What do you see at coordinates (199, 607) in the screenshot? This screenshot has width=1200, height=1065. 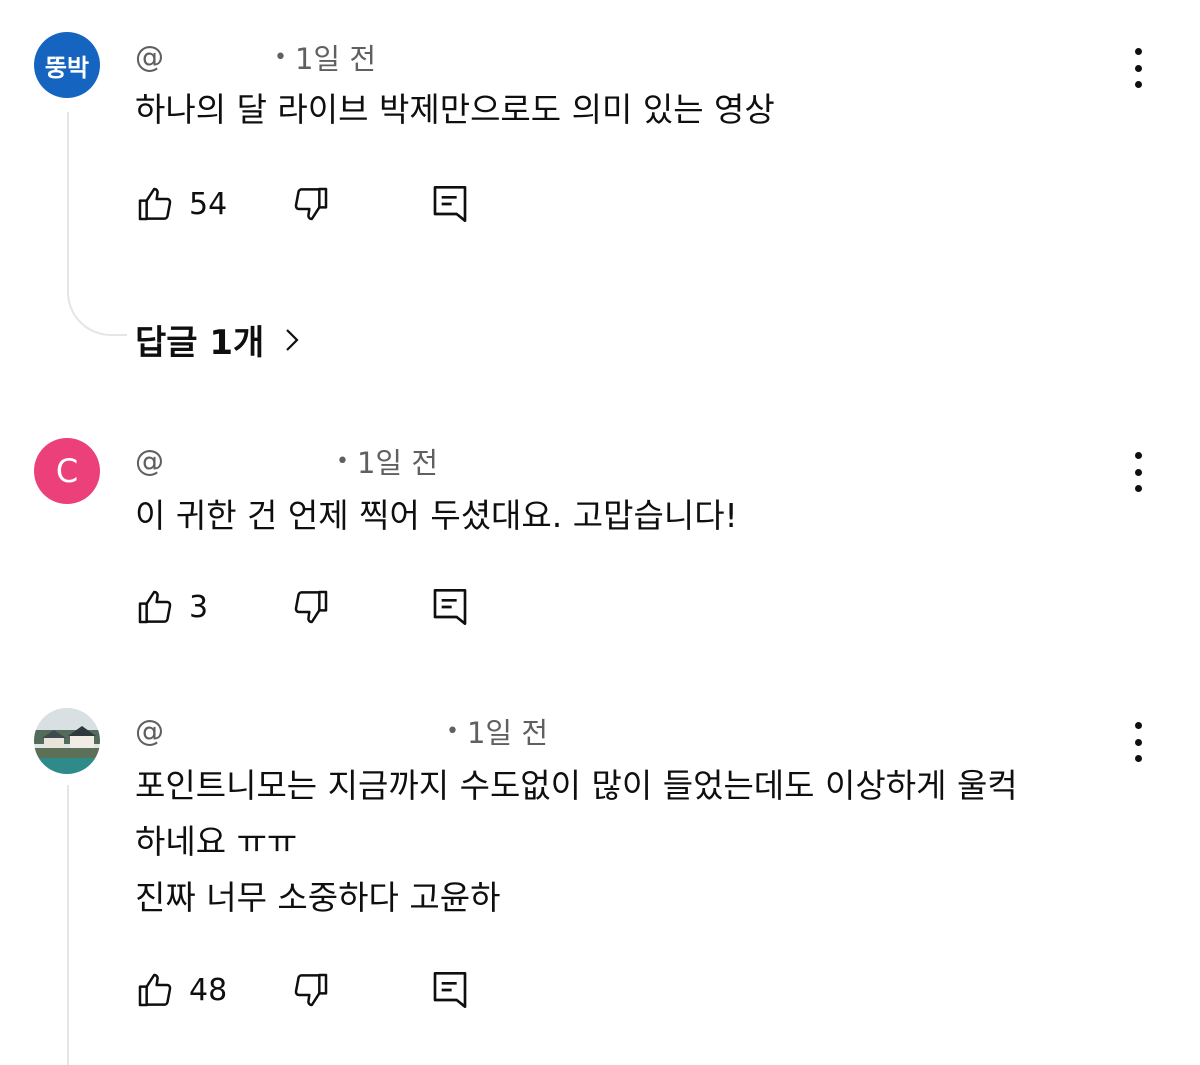 I see `like-count: 3` at bounding box center [199, 607].